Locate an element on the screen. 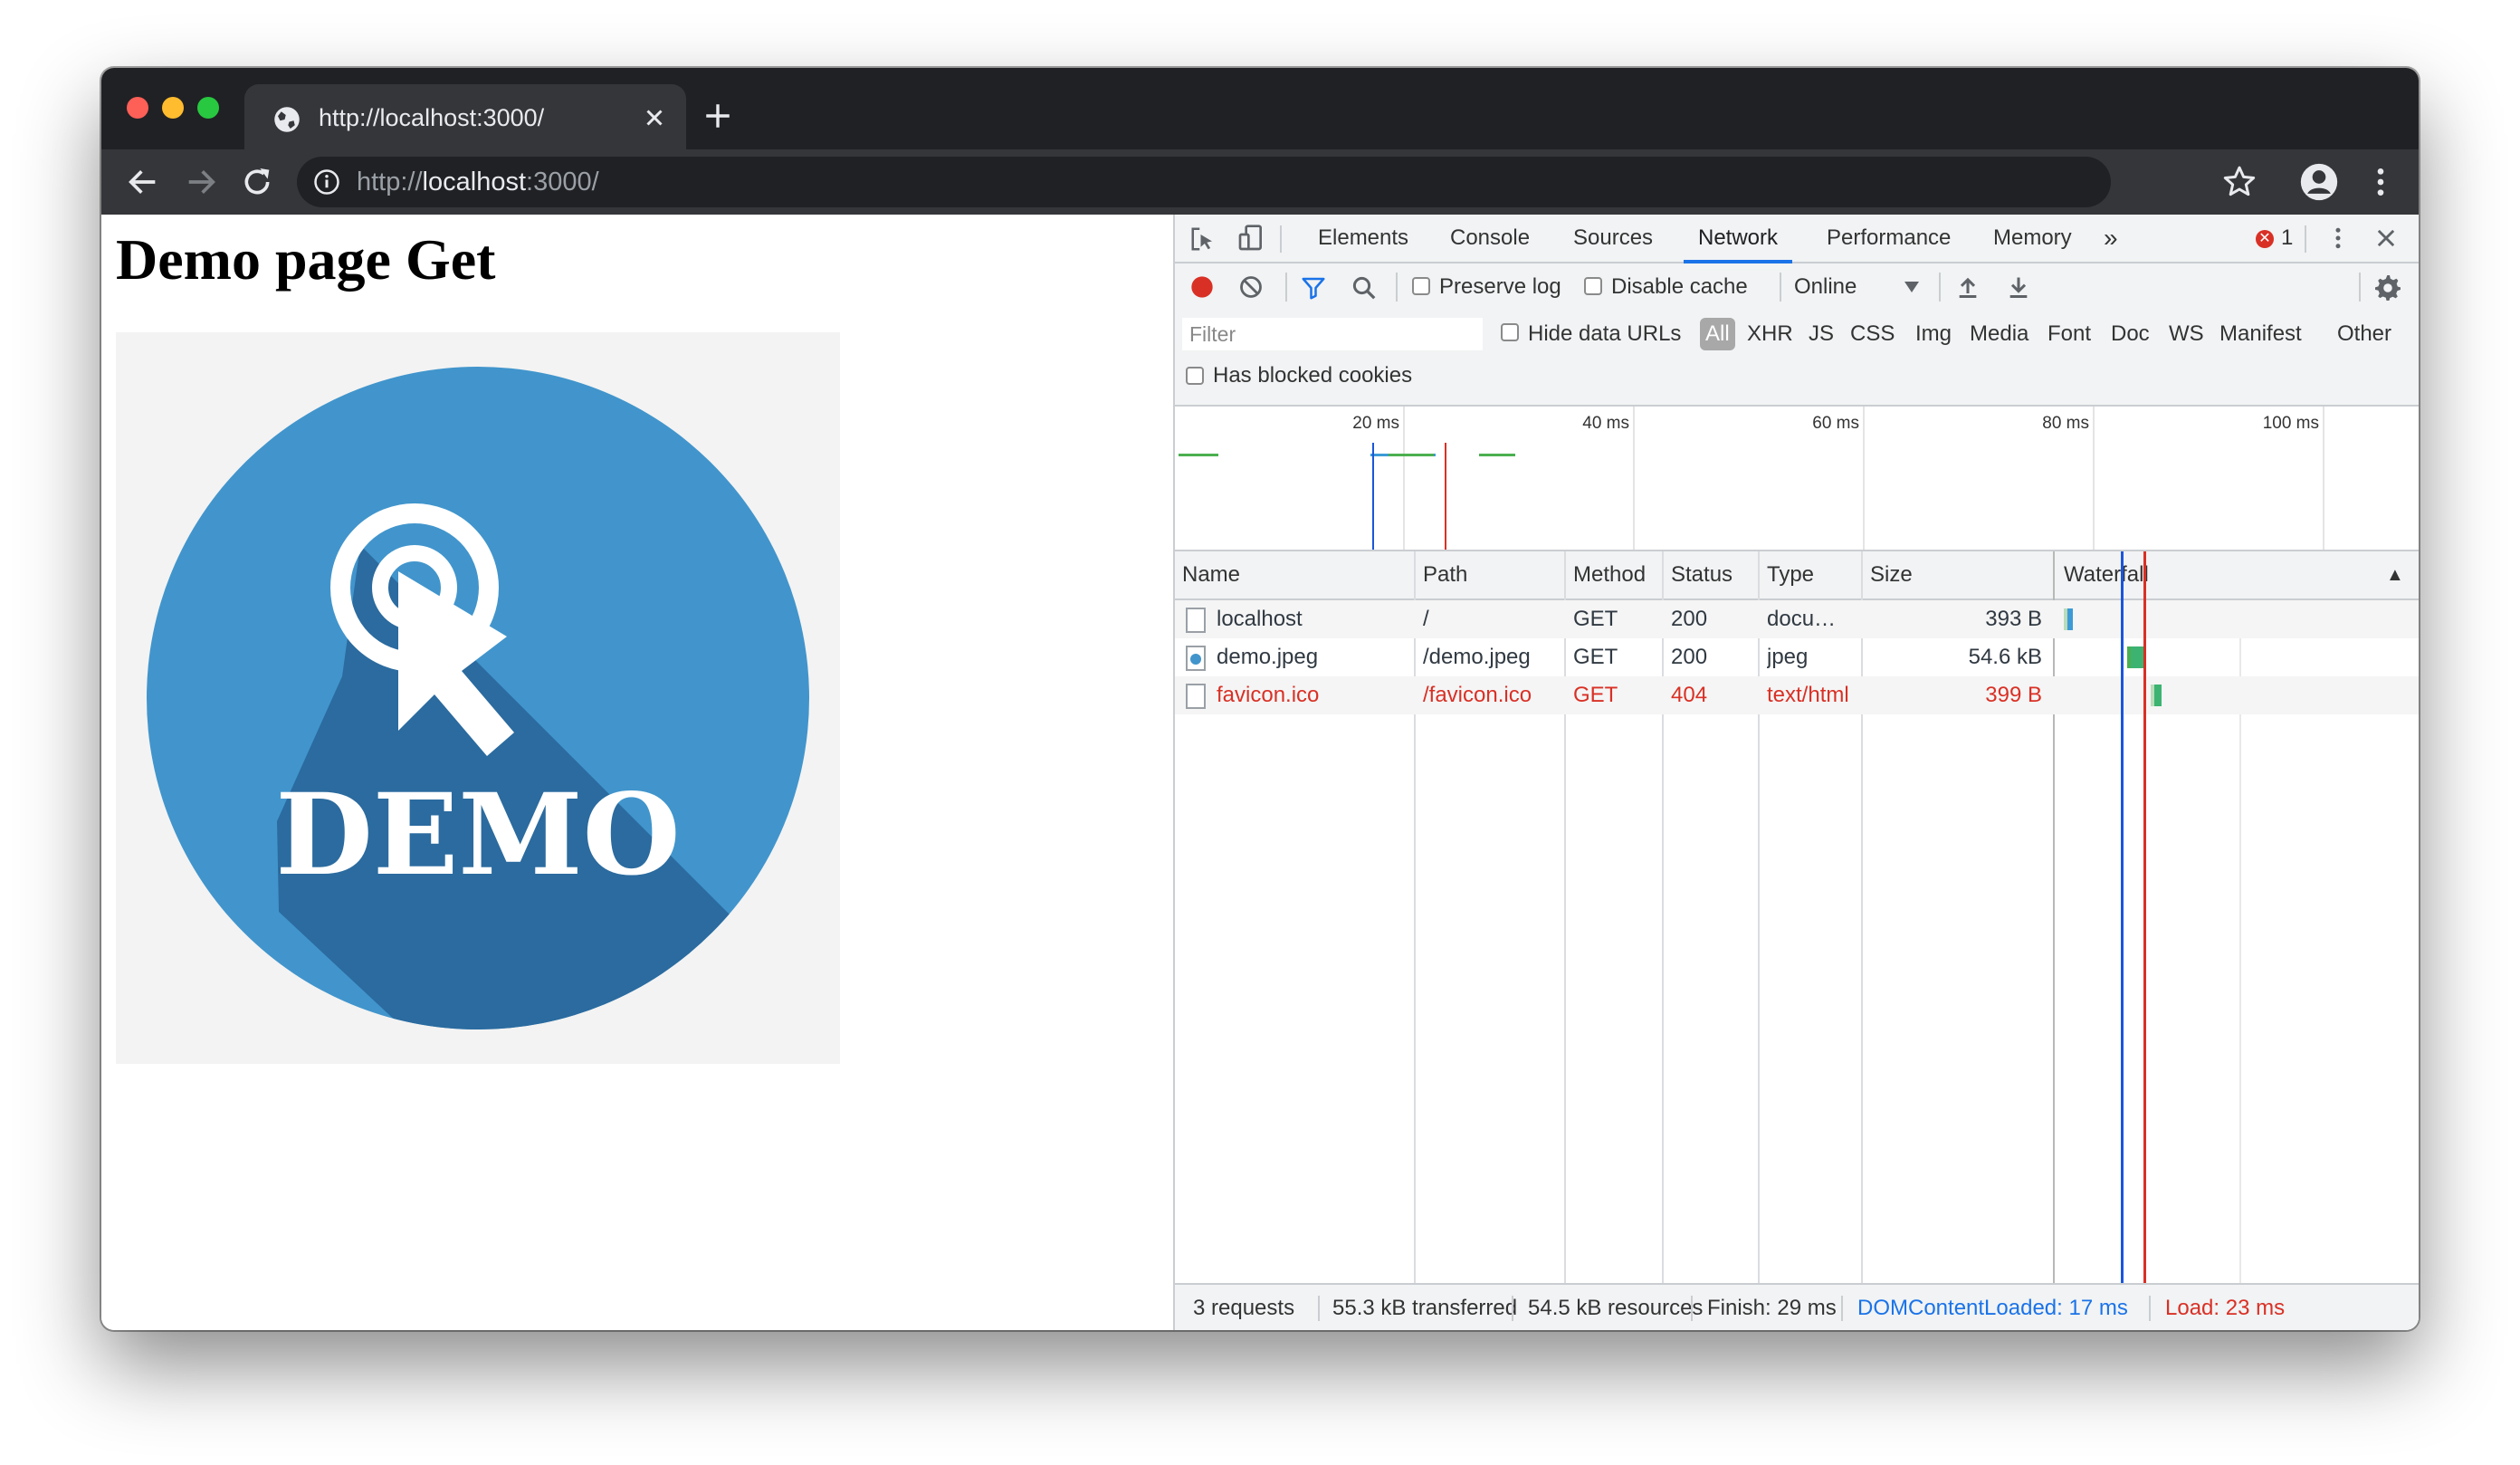 The height and width of the screenshot is (1465, 2520). gear-icon is located at coordinates (2387, 287).